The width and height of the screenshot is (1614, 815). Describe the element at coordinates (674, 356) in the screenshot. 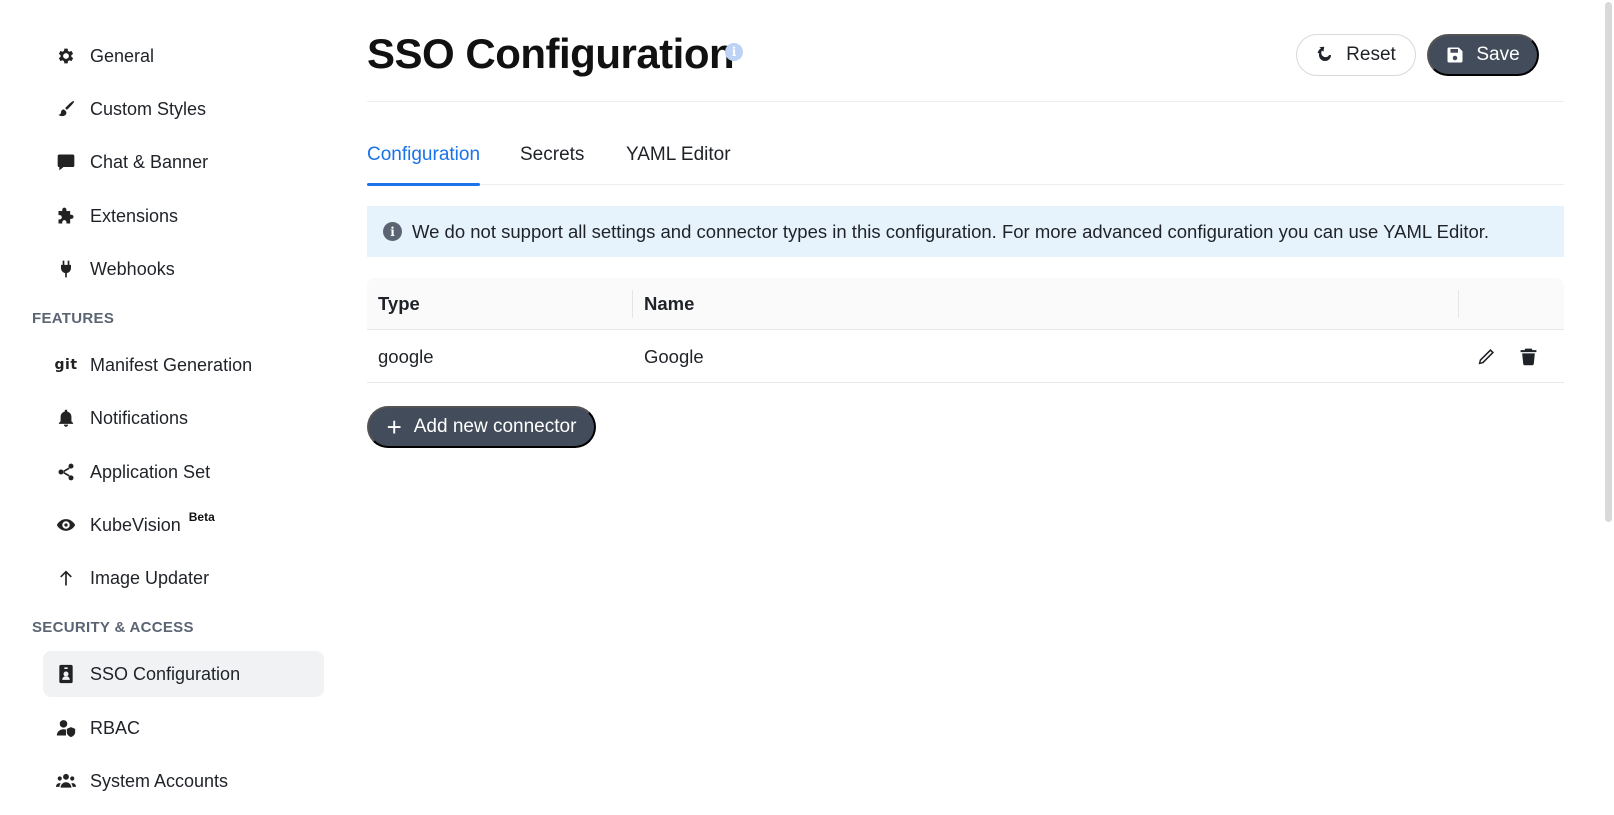

I see `cell-name: Google` at that location.